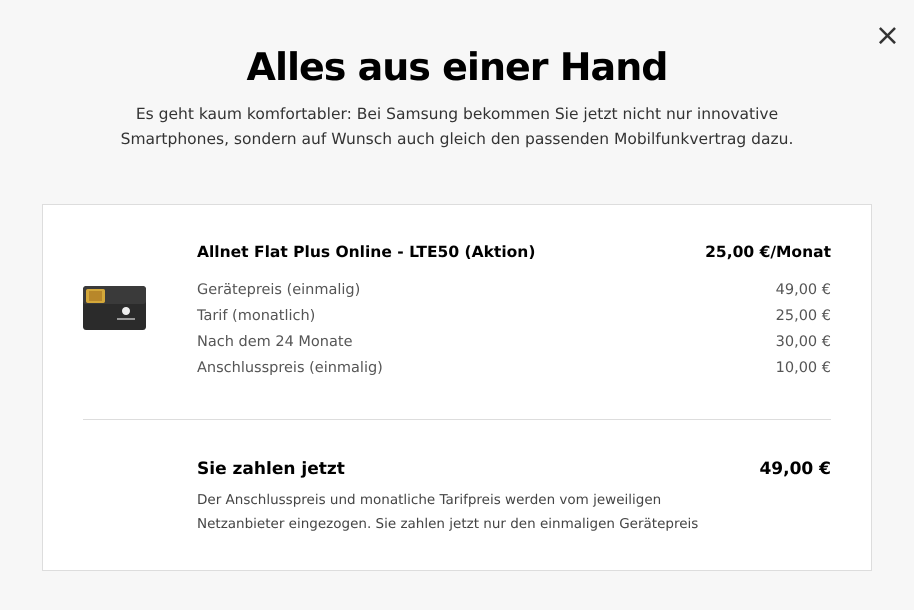  I want to click on price-label: Nach dem 24 Monate, so click(274, 342).